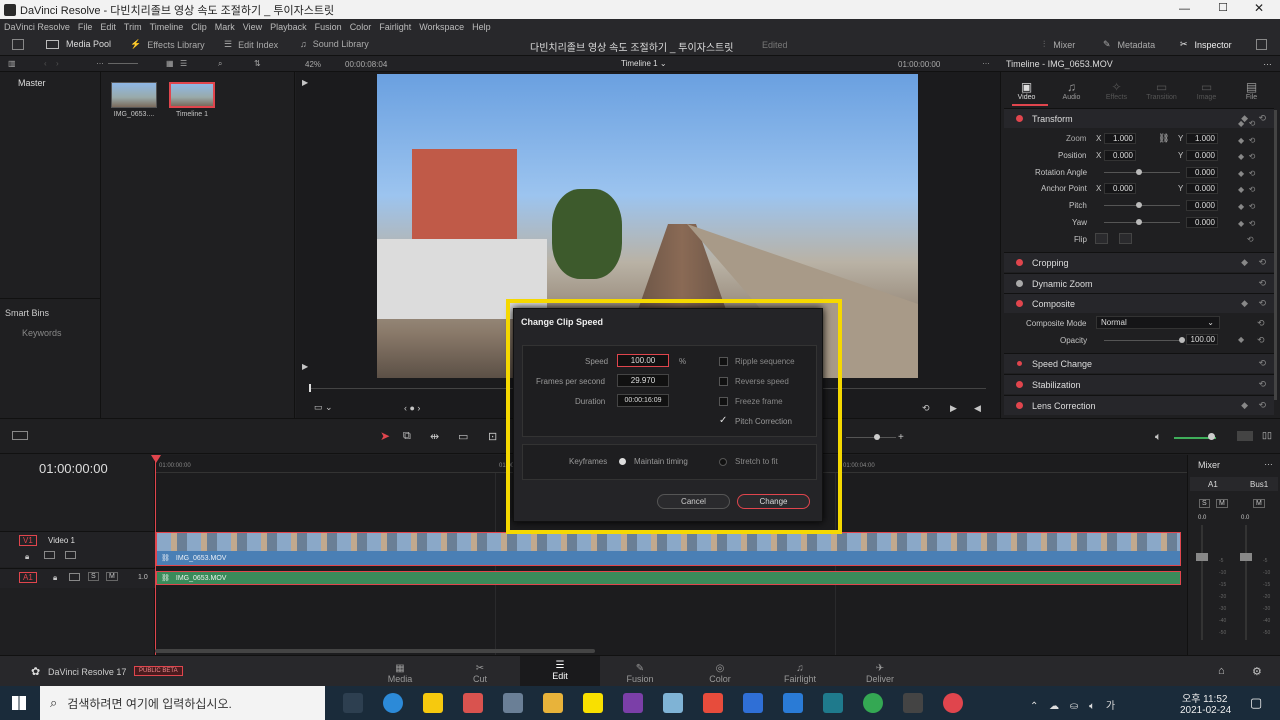 The image size is (1280, 720). I want to click on calendar-icon, so click(793, 703).